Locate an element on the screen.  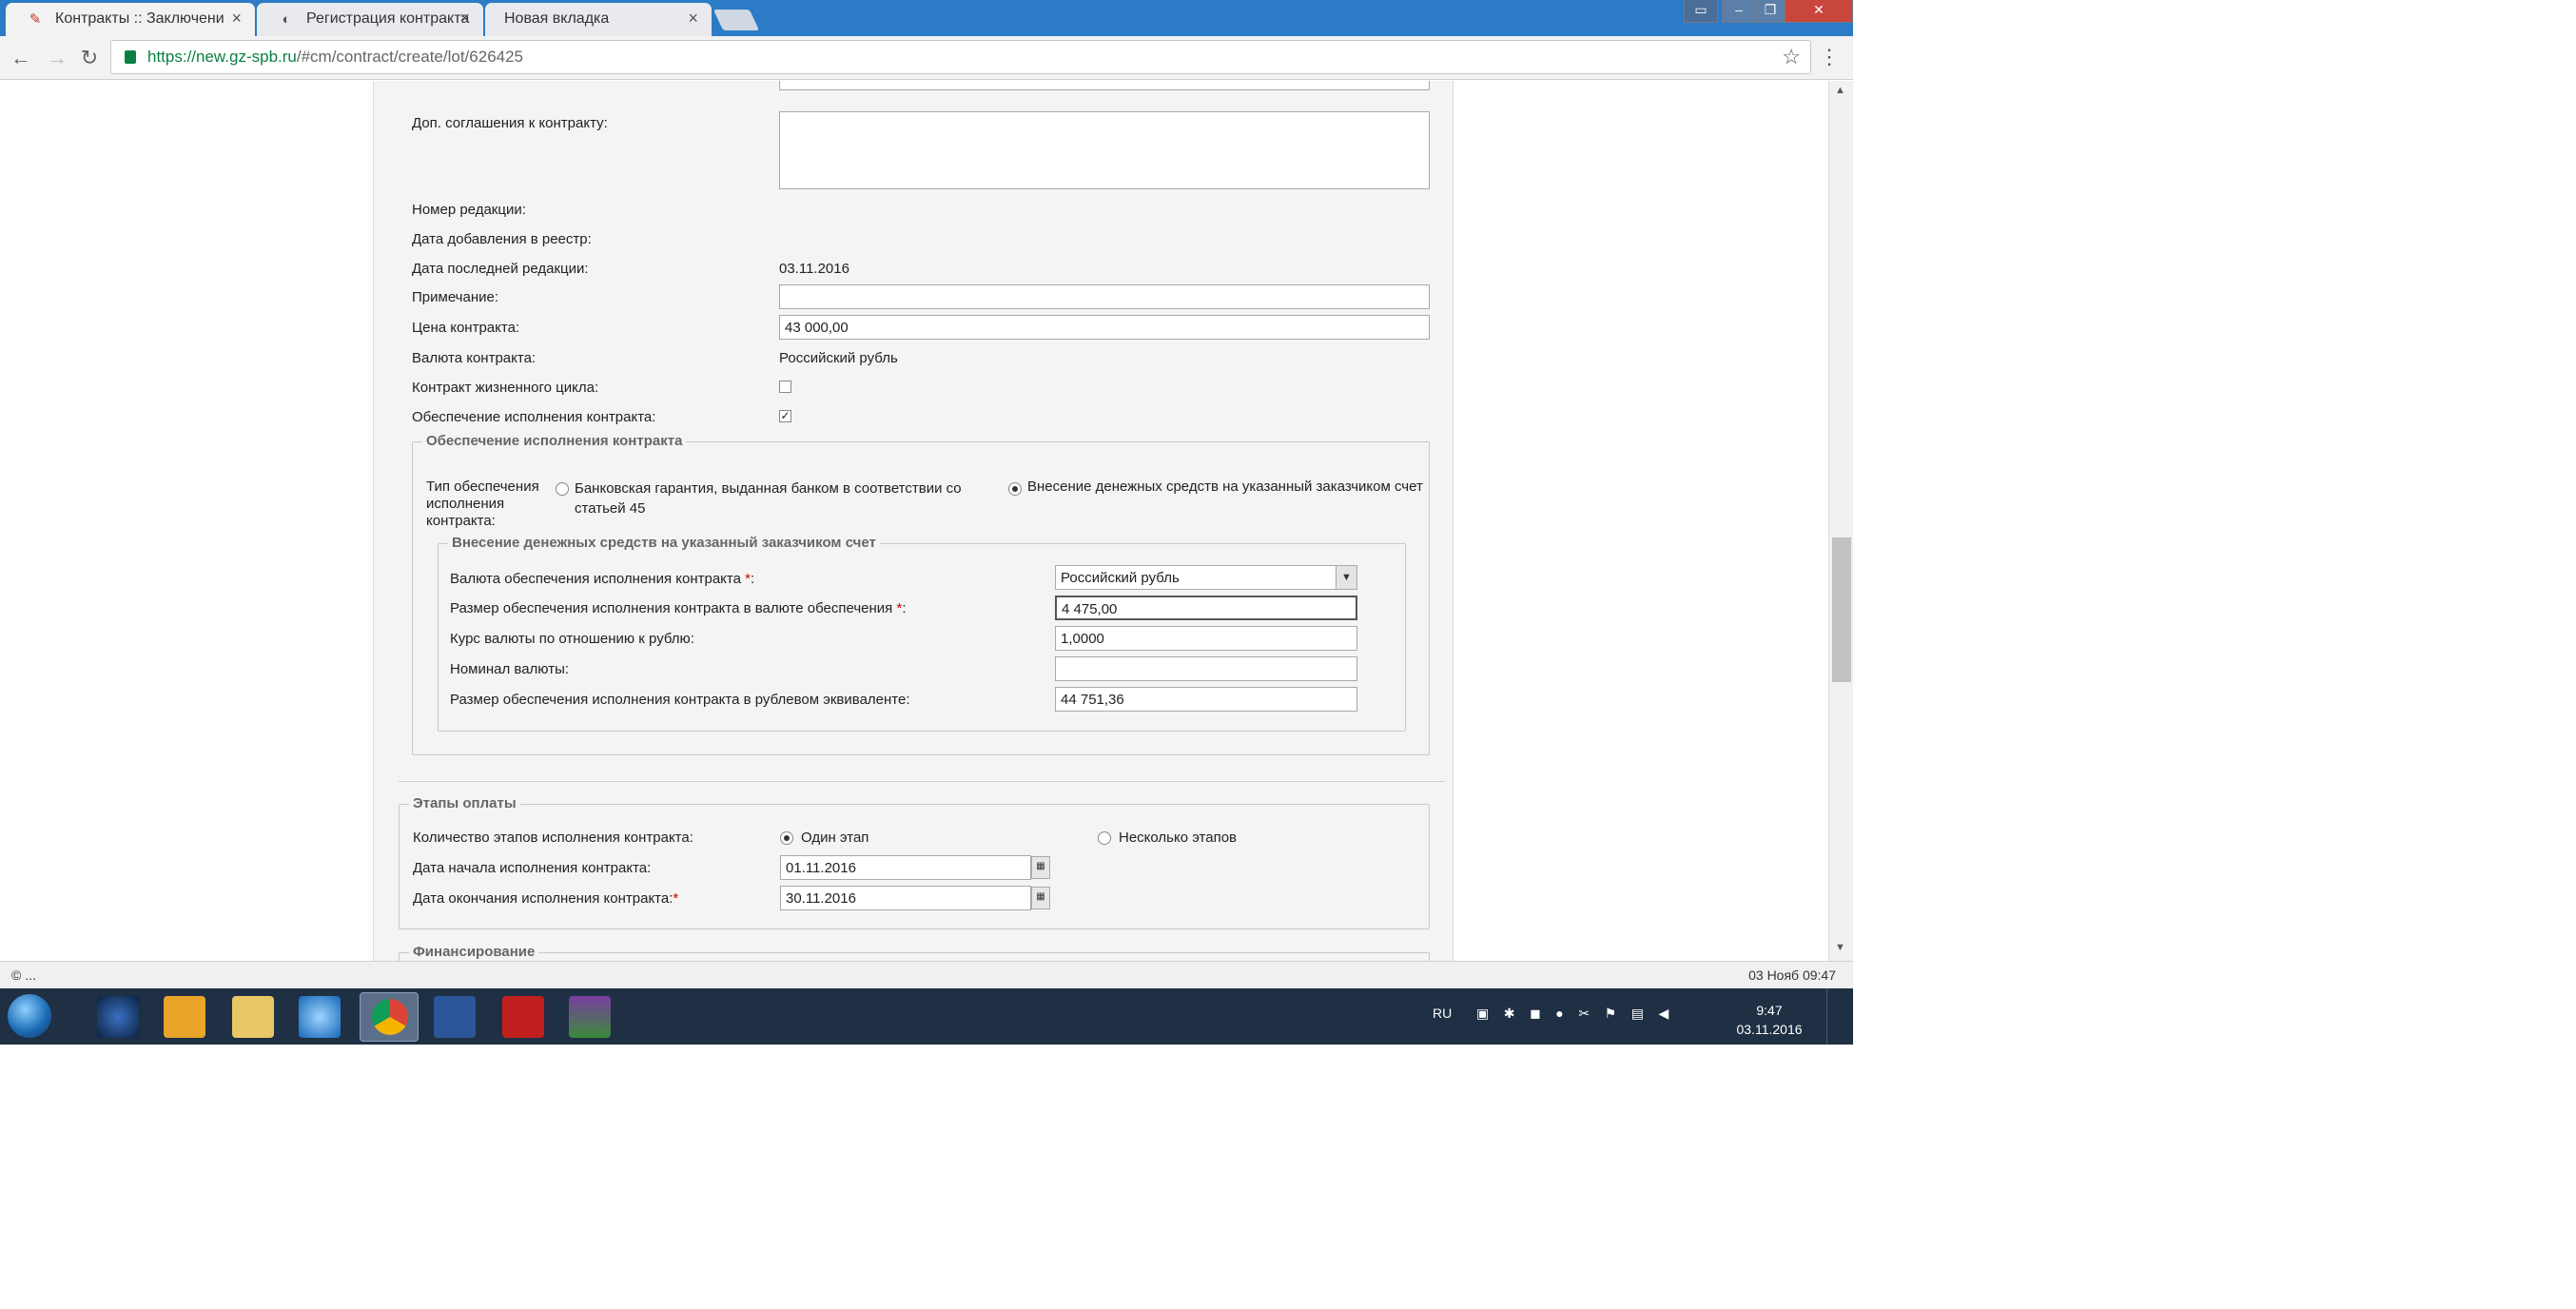
stages-label: Количество этапов исполнения контракта: is located at coordinates (553, 838).